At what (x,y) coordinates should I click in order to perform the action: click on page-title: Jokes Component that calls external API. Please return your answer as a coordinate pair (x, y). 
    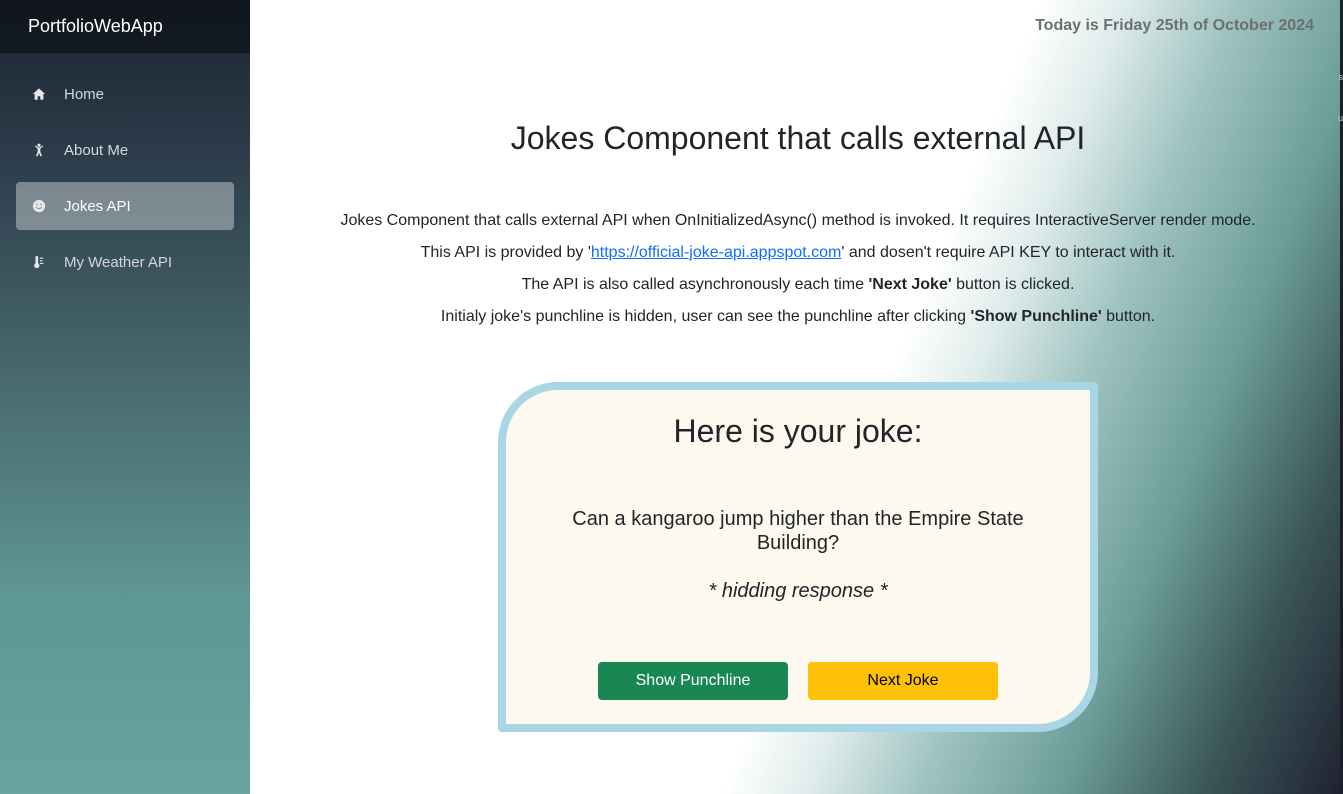
    Looking at the image, I should click on (798, 138).